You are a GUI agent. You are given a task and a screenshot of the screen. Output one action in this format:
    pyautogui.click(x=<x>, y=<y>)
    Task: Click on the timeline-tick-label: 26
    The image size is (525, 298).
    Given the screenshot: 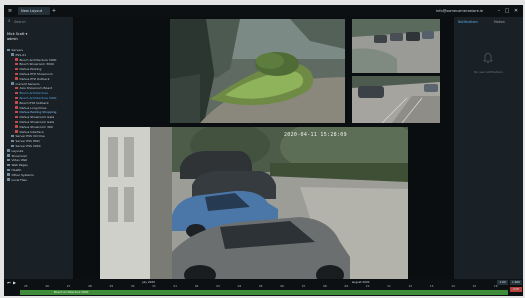 What is the action you would take?
    pyautogui.click(x=47, y=286)
    